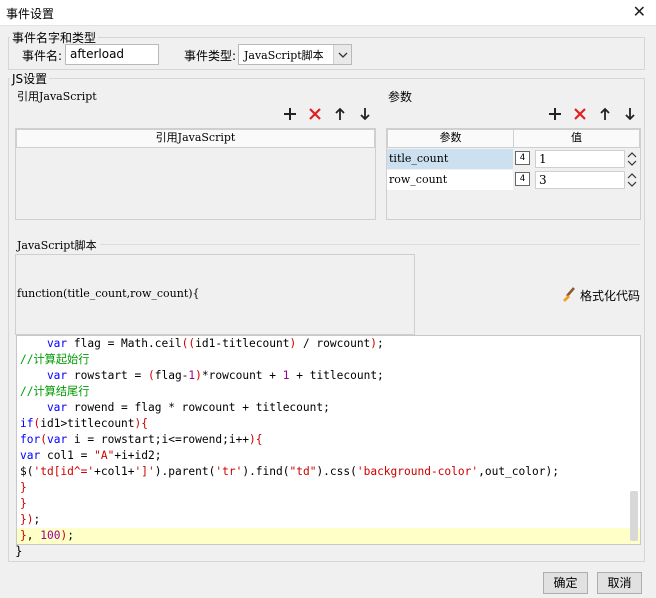 The width and height of the screenshot is (656, 598). What do you see at coordinates (450, 180) in the screenshot?
I see `param-name-cell: row_count` at bounding box center [450, 180].